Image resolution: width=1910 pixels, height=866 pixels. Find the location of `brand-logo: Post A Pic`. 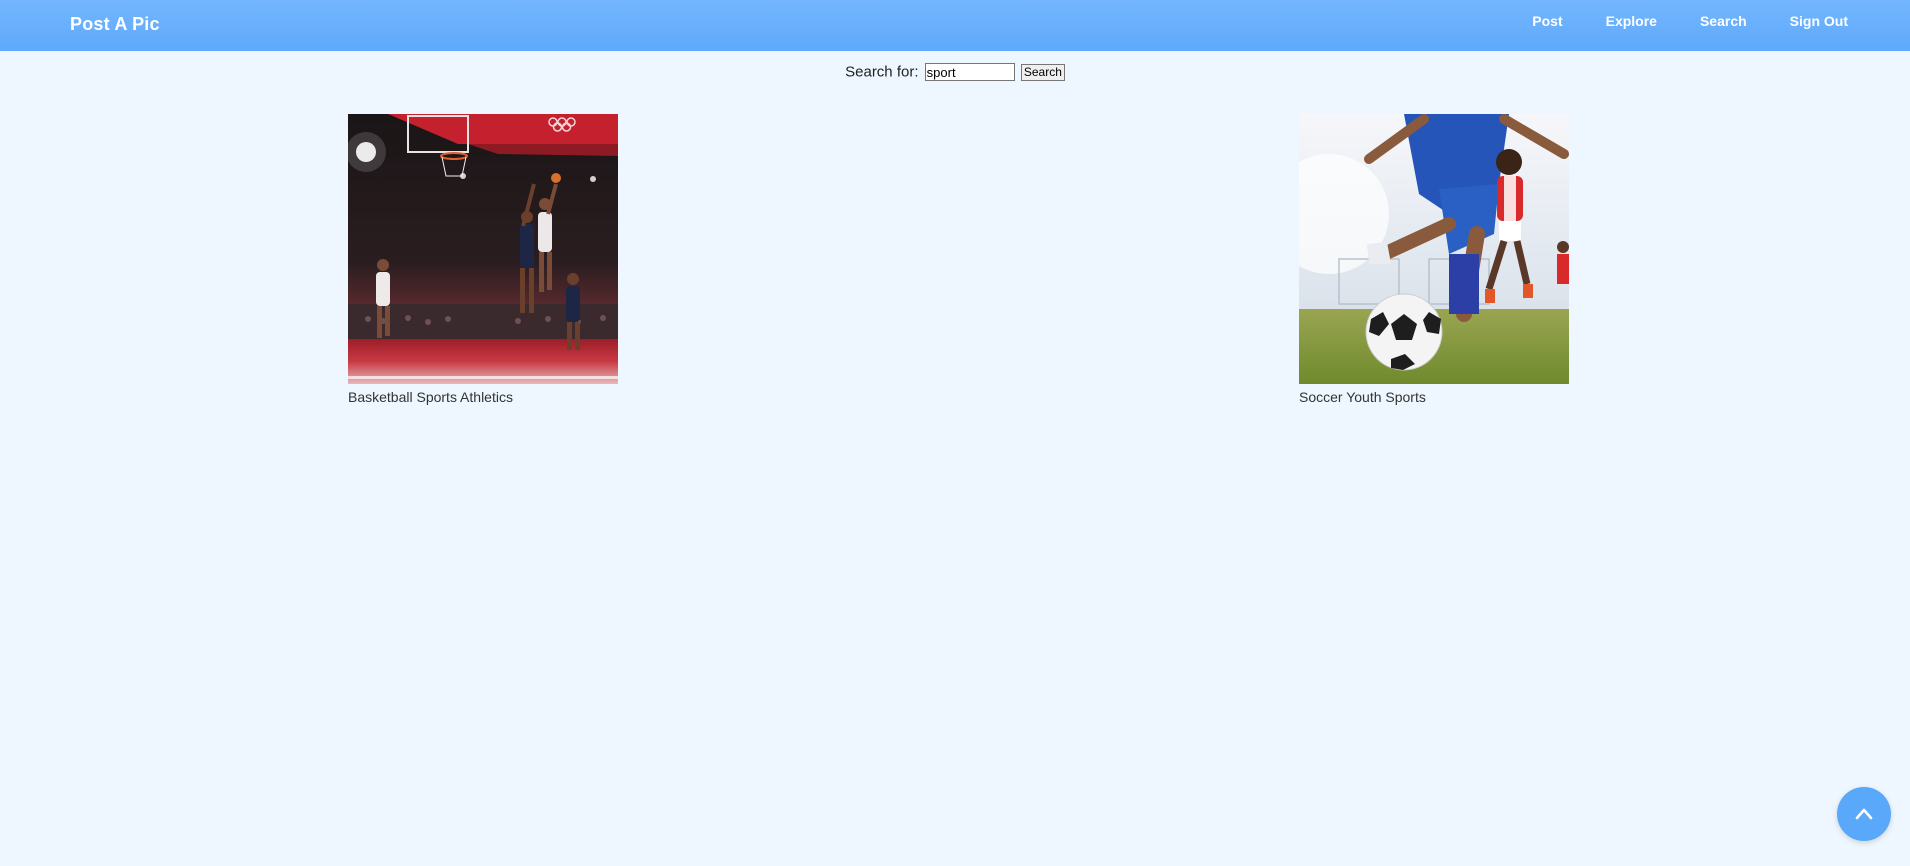

brand-logo: Post A Pic is located at coordinates (115, 24).